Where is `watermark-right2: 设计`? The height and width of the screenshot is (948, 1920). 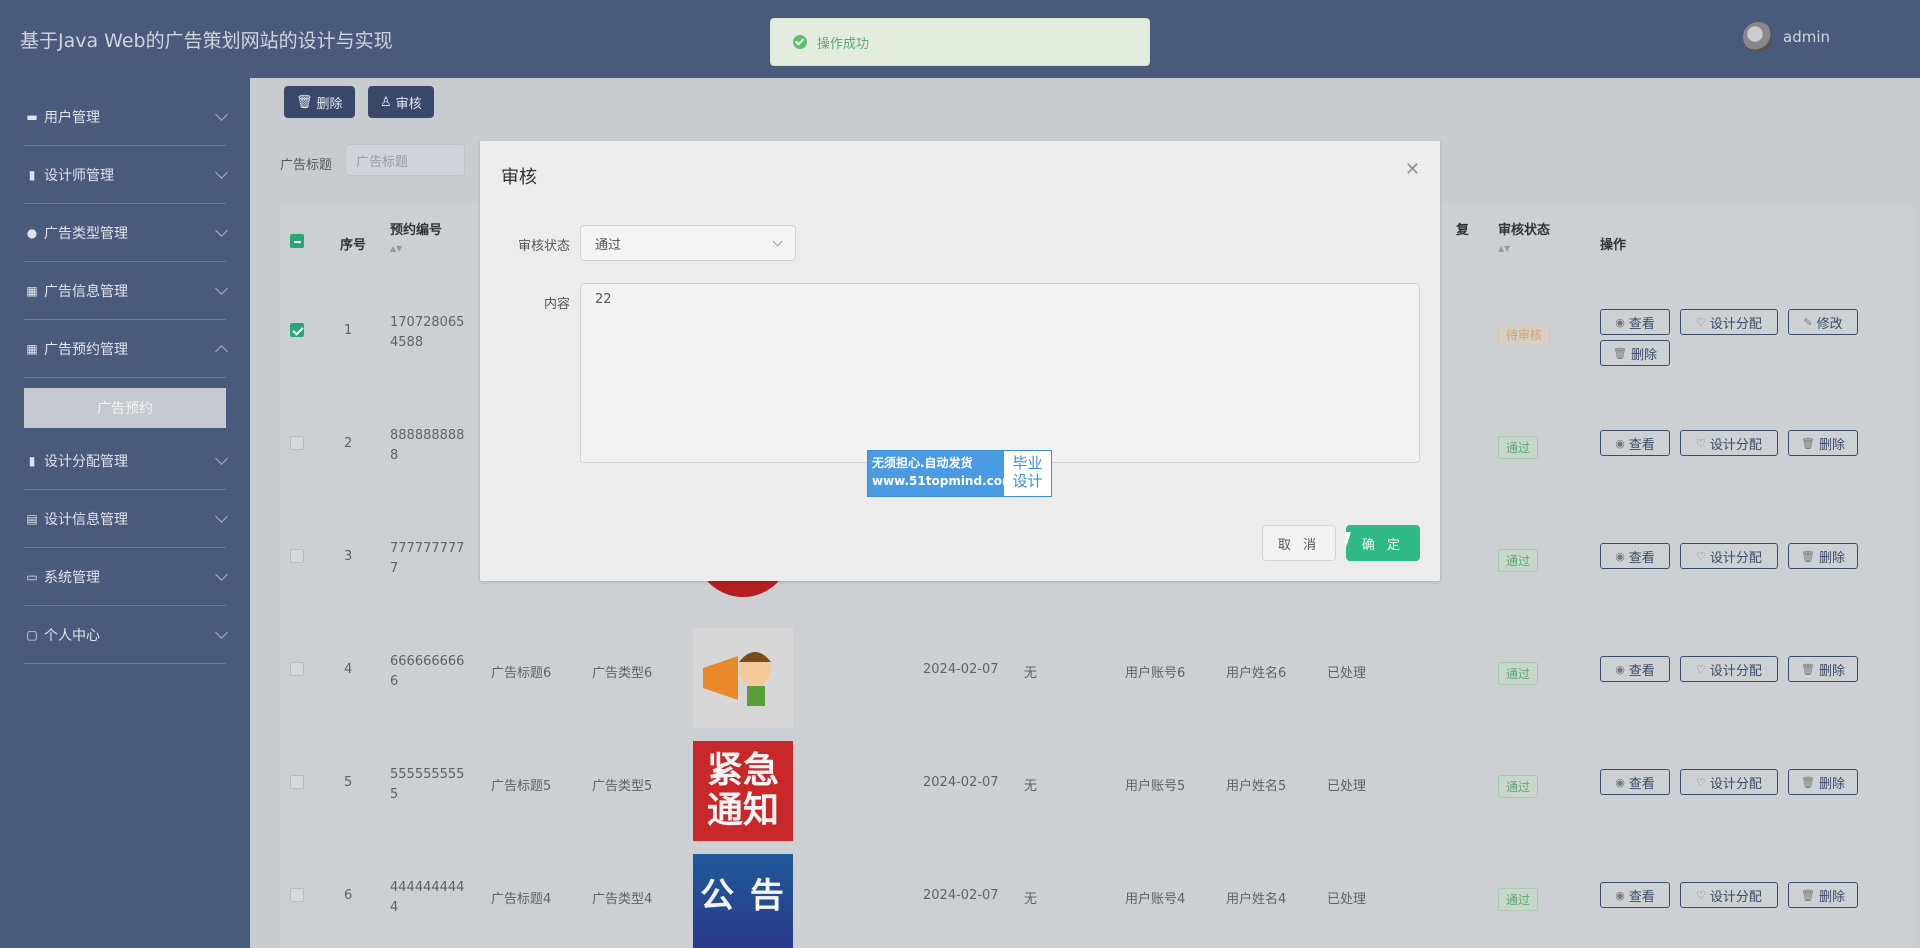
watermark-right2: 设计 is located at coordinates (1027, 481).